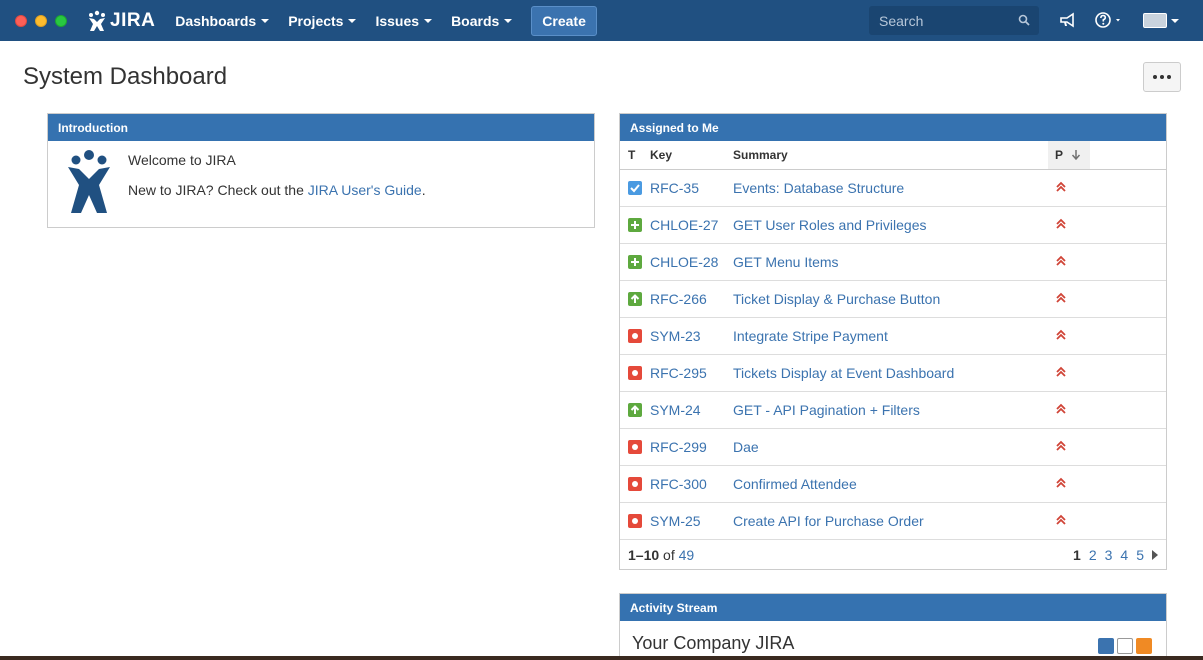  I want to click on jira-logo: JIRA, so click(120, 21).